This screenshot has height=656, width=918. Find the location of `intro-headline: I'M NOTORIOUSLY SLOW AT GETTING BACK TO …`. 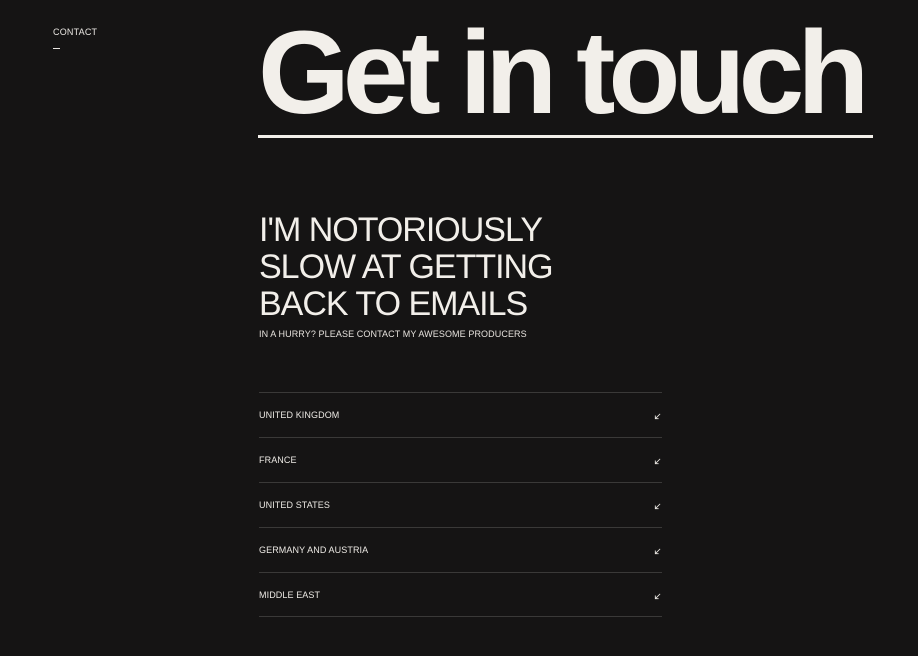

intro-headline: I'M NOTORIOUSLY SLOW AT GETTING BACK TO … is located at coordinates (469, 267).